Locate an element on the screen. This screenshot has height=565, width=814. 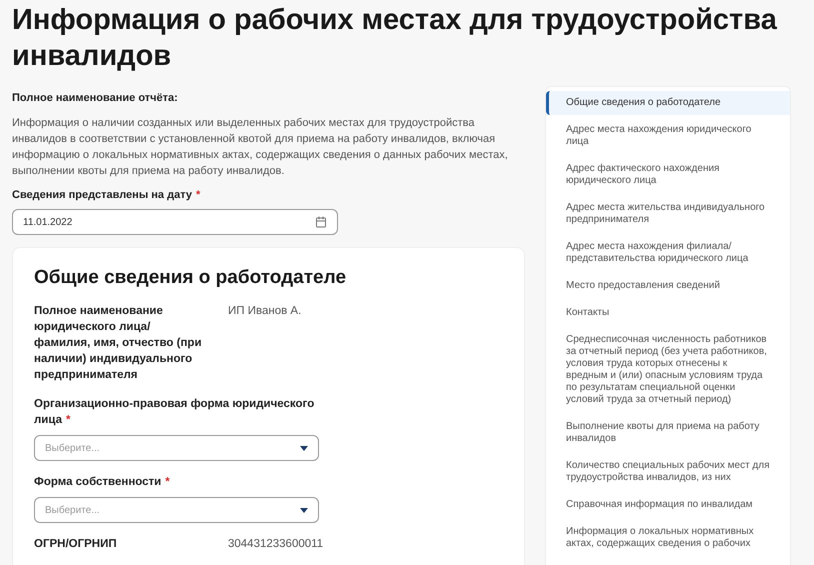
nav-item: Информация о локальных нормативных актах, содержащих сведения о рабочих is located at coordinates (668, 538).